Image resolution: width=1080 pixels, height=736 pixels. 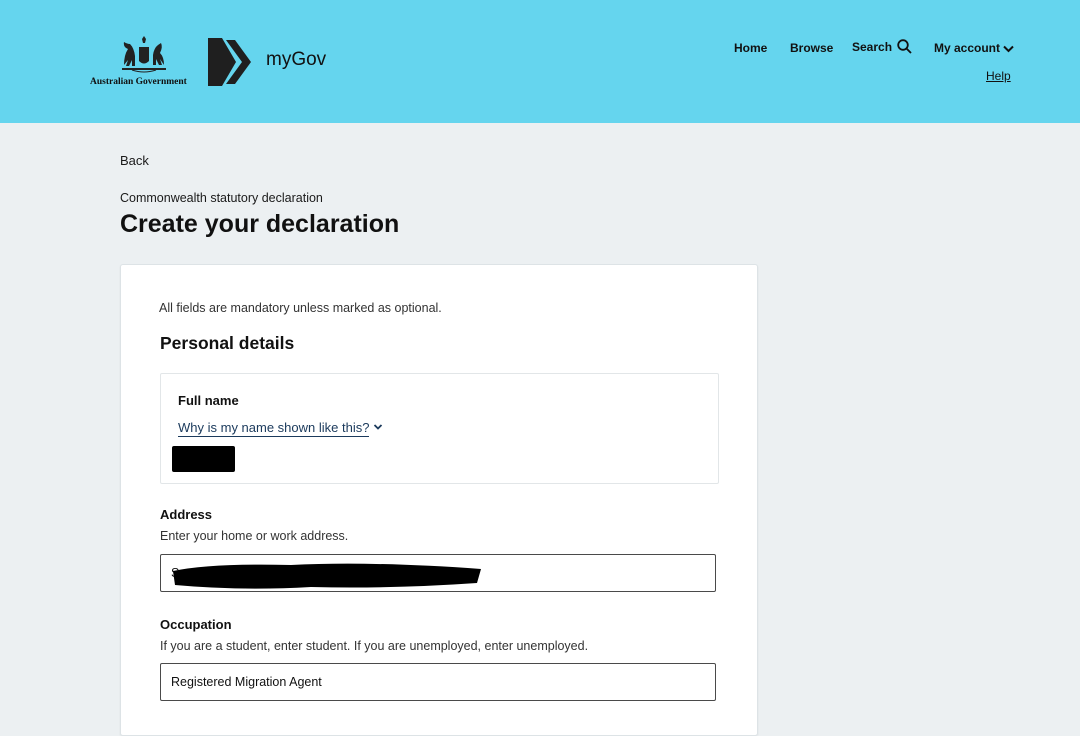 What do you see at coordinates (138, 82) in the screenshot?
I see `government-name: Australian Government` at bounding box center [138, 82].